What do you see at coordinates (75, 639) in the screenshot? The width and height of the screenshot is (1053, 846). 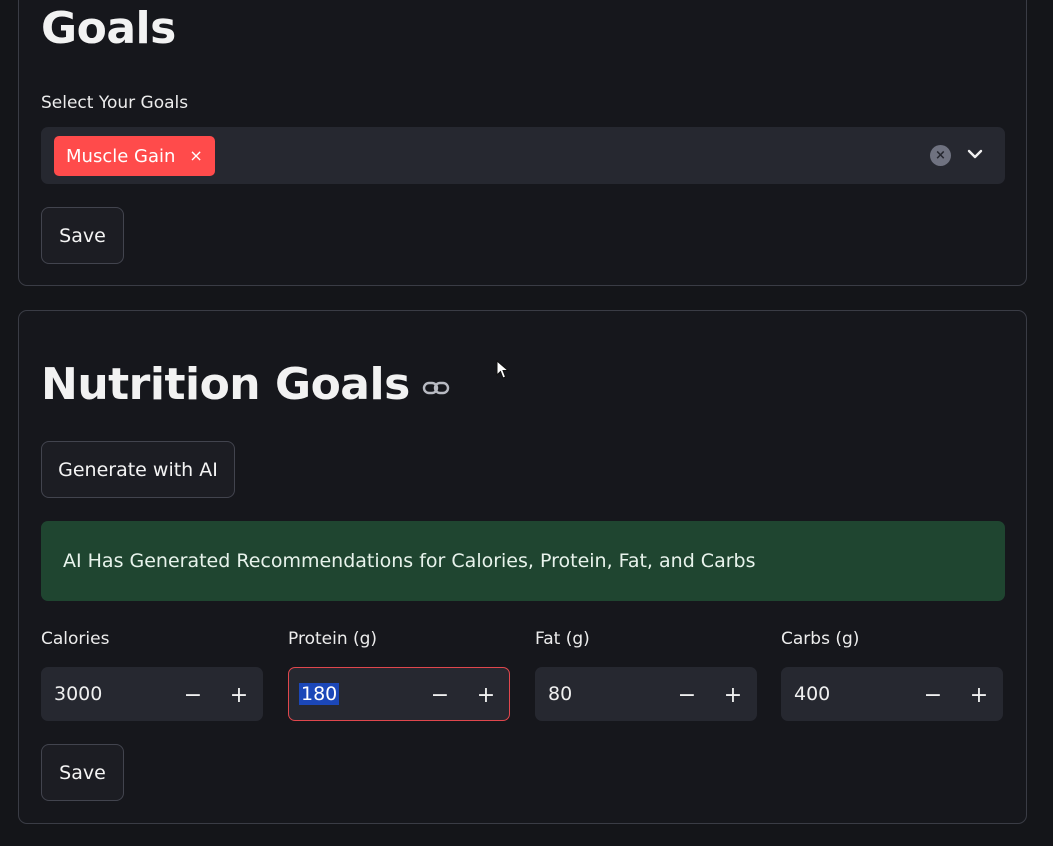 I see `calories-label: Calories` at bounding box center [75, 639].